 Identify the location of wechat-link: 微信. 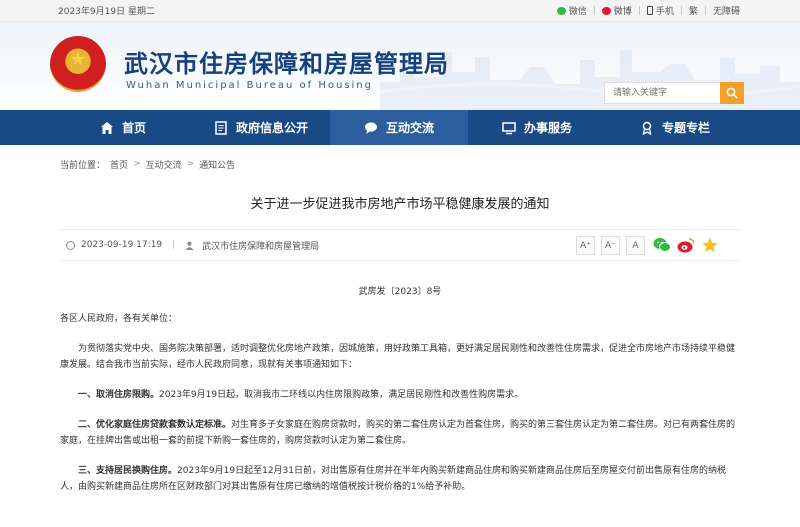
(571, 10).